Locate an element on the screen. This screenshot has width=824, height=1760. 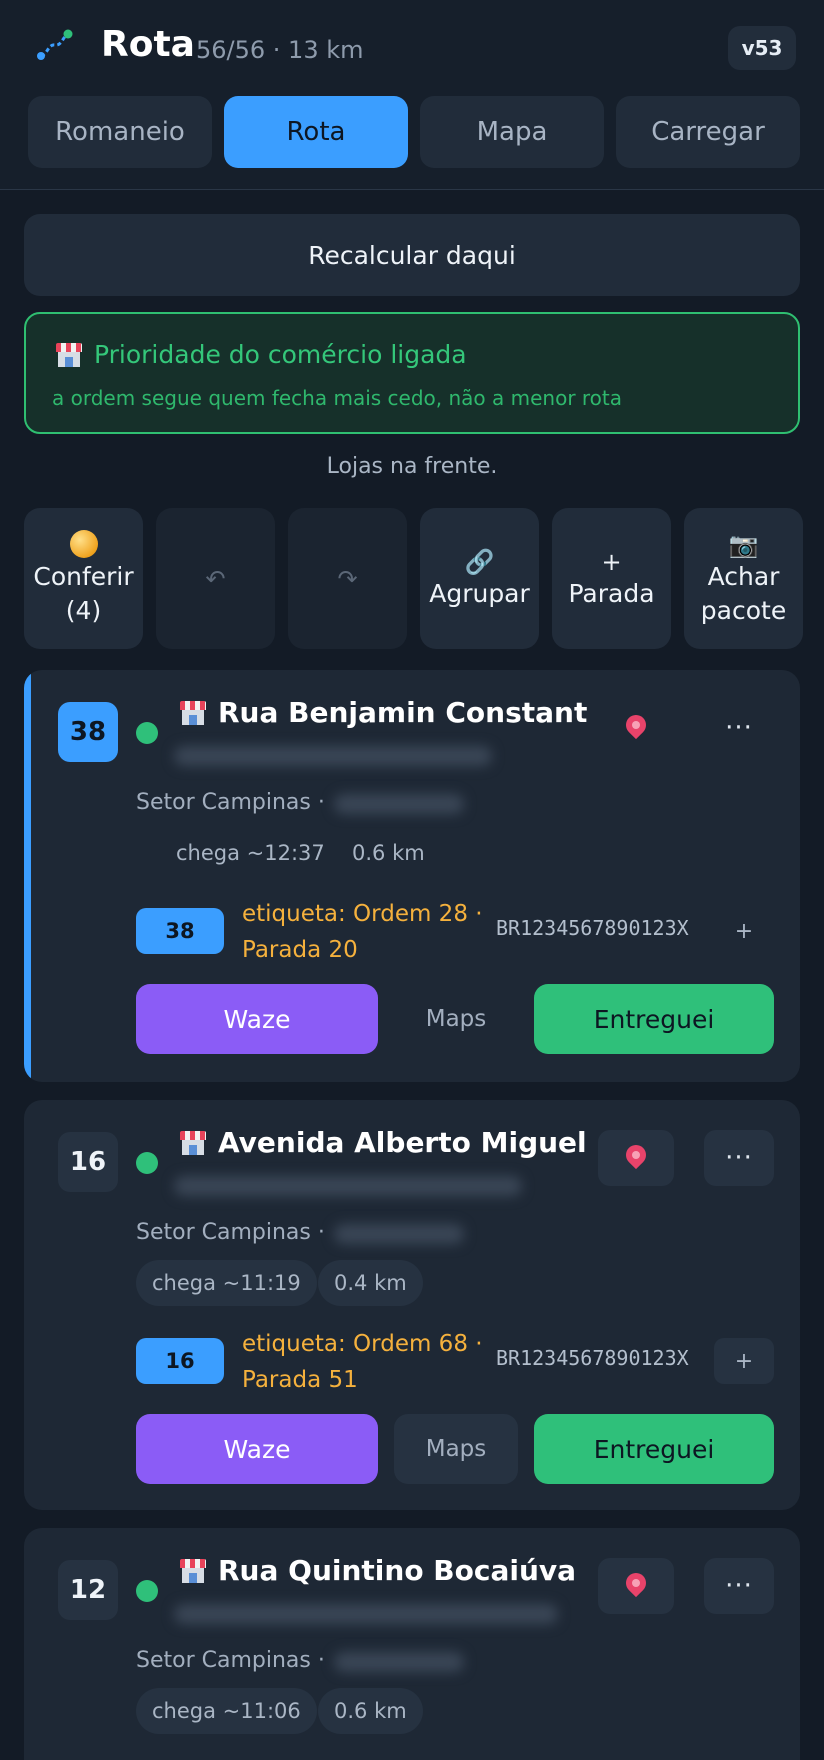
distance-chip: 0.4 km is located at coordinates (370, 1283).